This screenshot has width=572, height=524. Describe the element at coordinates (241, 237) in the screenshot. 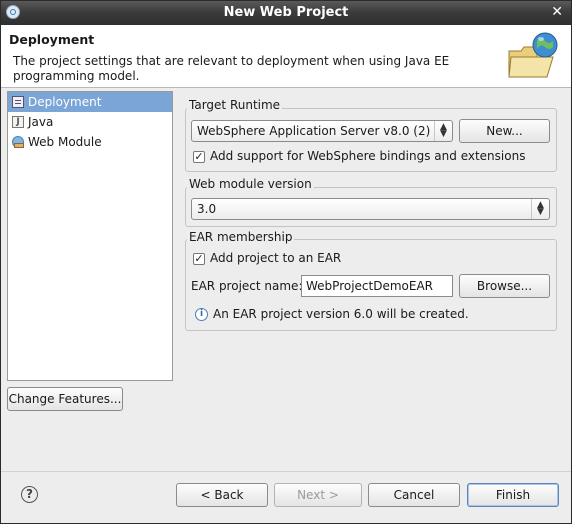

I see `ear-membership-label: EAR membership` at that location.